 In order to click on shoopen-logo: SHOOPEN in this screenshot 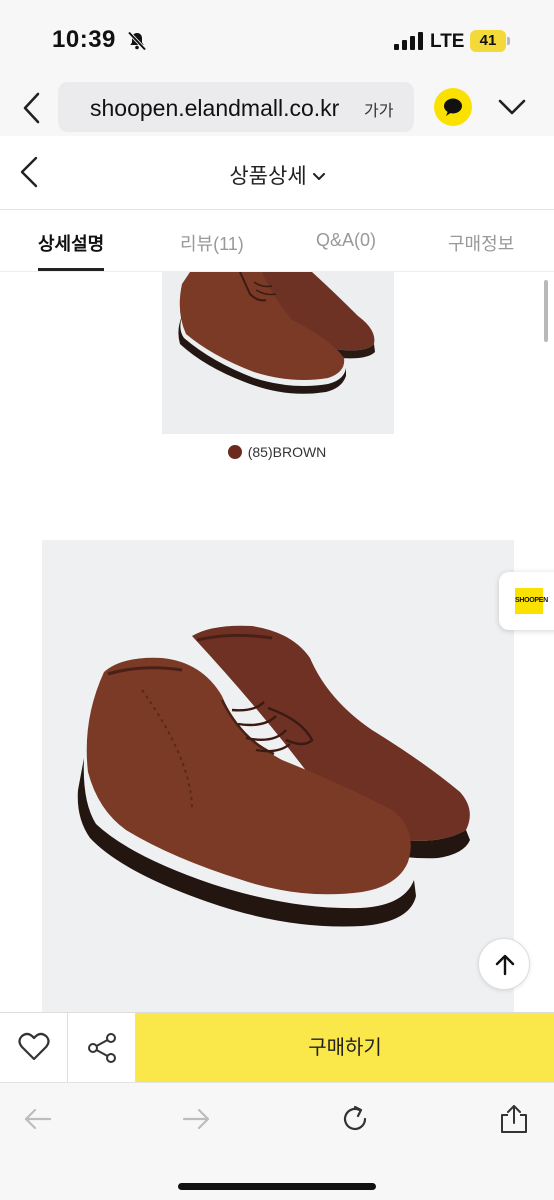, I will do `click(531, 601)`.